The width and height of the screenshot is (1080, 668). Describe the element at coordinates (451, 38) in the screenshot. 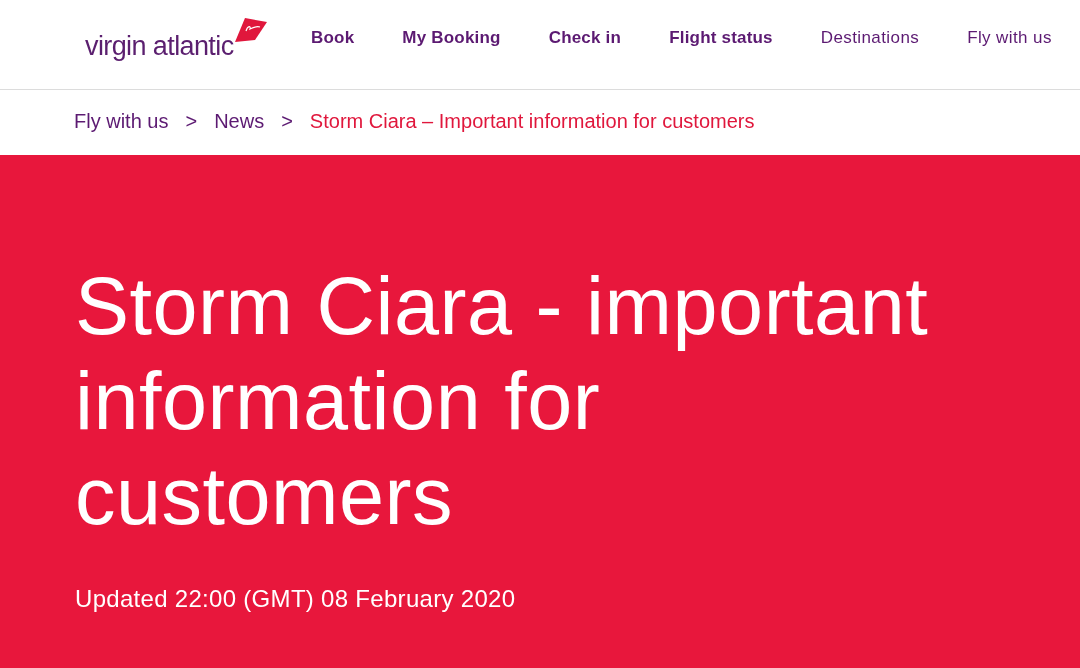

I see `nav-link: My Booking` at that location.